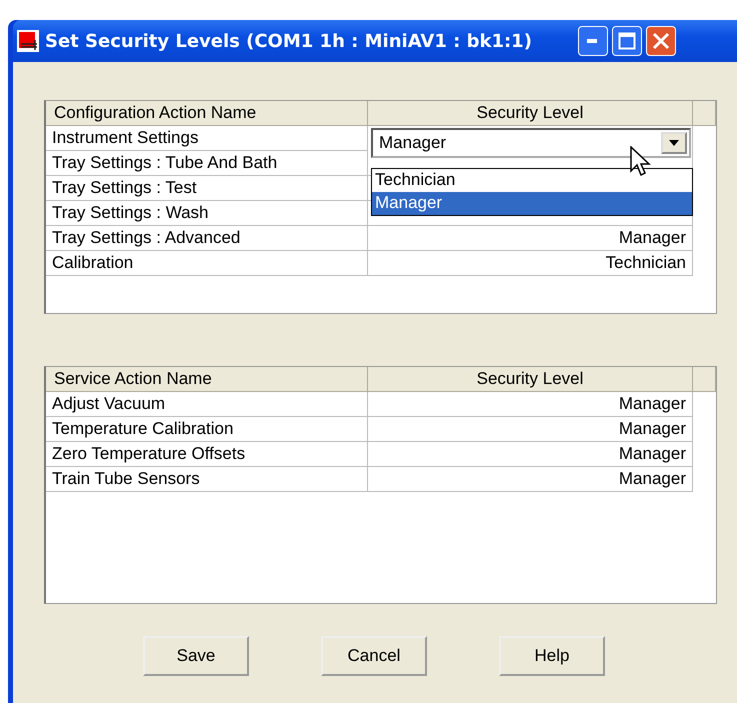 The image size is (737, 703). I want to click on cancel-button: Cancel, so click(374, 656).